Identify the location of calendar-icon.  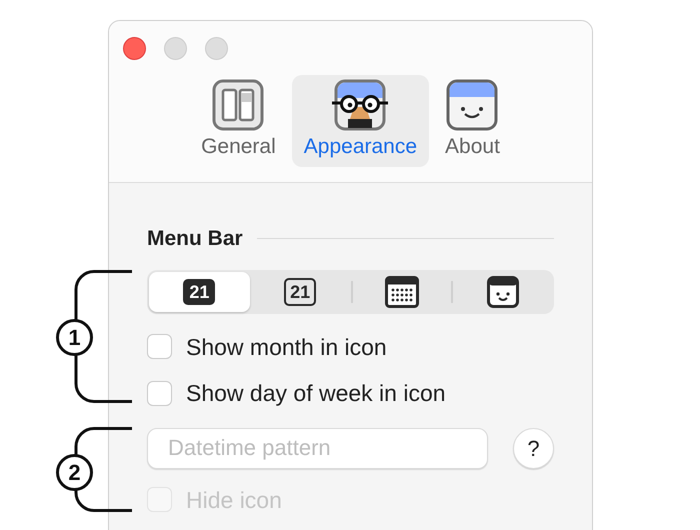
(401, 292).